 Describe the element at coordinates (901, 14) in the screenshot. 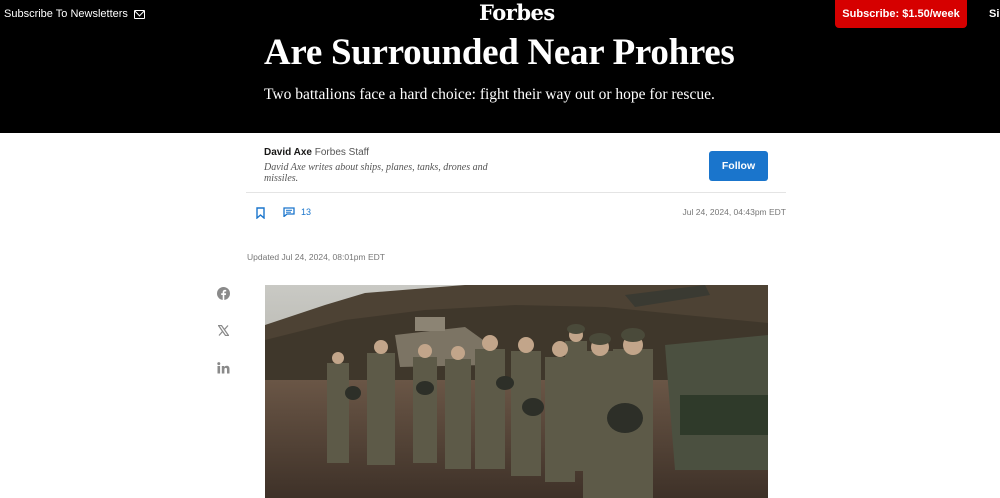

I see `subscribe-button: Subscribe: $1.50/week` at that location.